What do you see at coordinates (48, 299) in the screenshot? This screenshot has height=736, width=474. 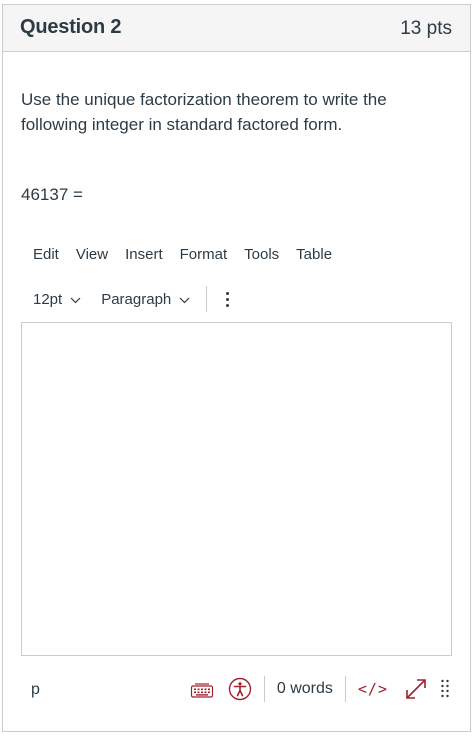 I see `font-size-value: 12pt` at bounding box center [48, 299].